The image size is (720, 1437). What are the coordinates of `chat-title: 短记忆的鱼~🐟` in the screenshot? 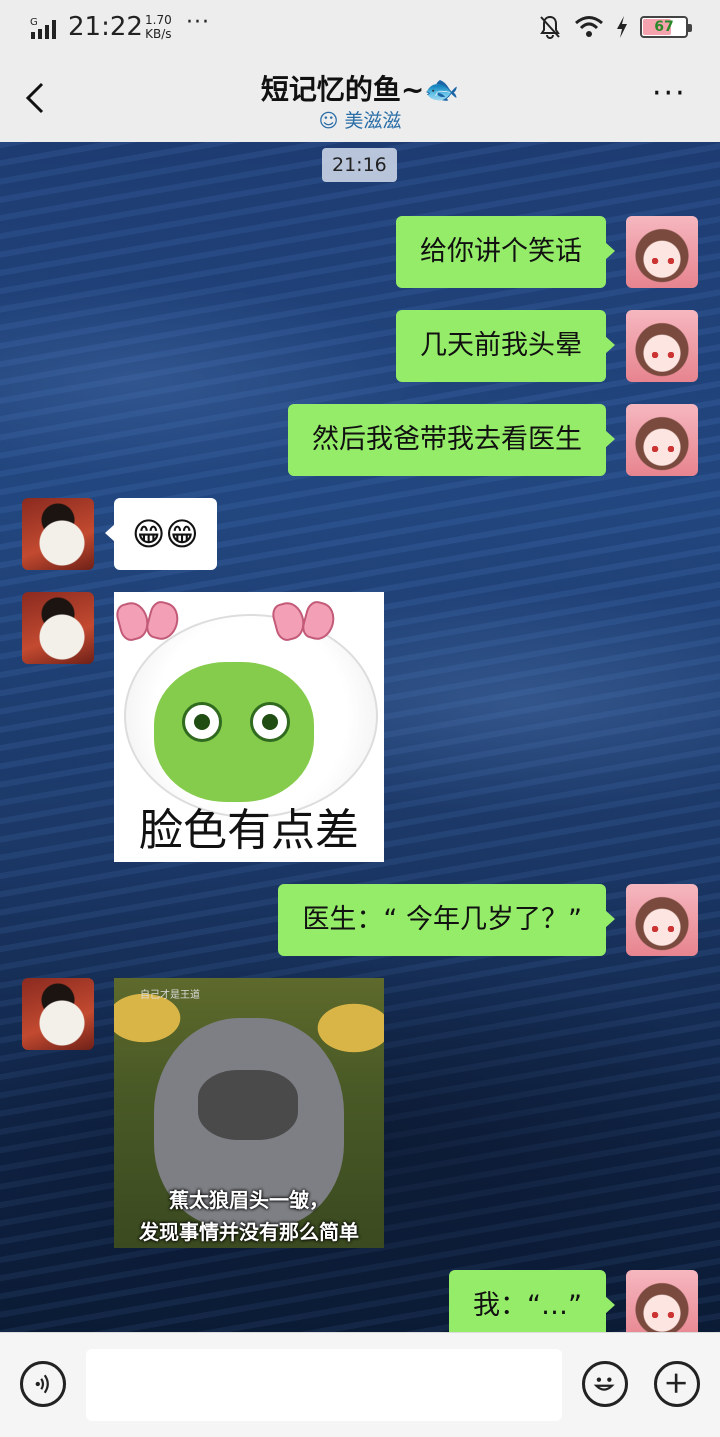 It's located at (360, 88).